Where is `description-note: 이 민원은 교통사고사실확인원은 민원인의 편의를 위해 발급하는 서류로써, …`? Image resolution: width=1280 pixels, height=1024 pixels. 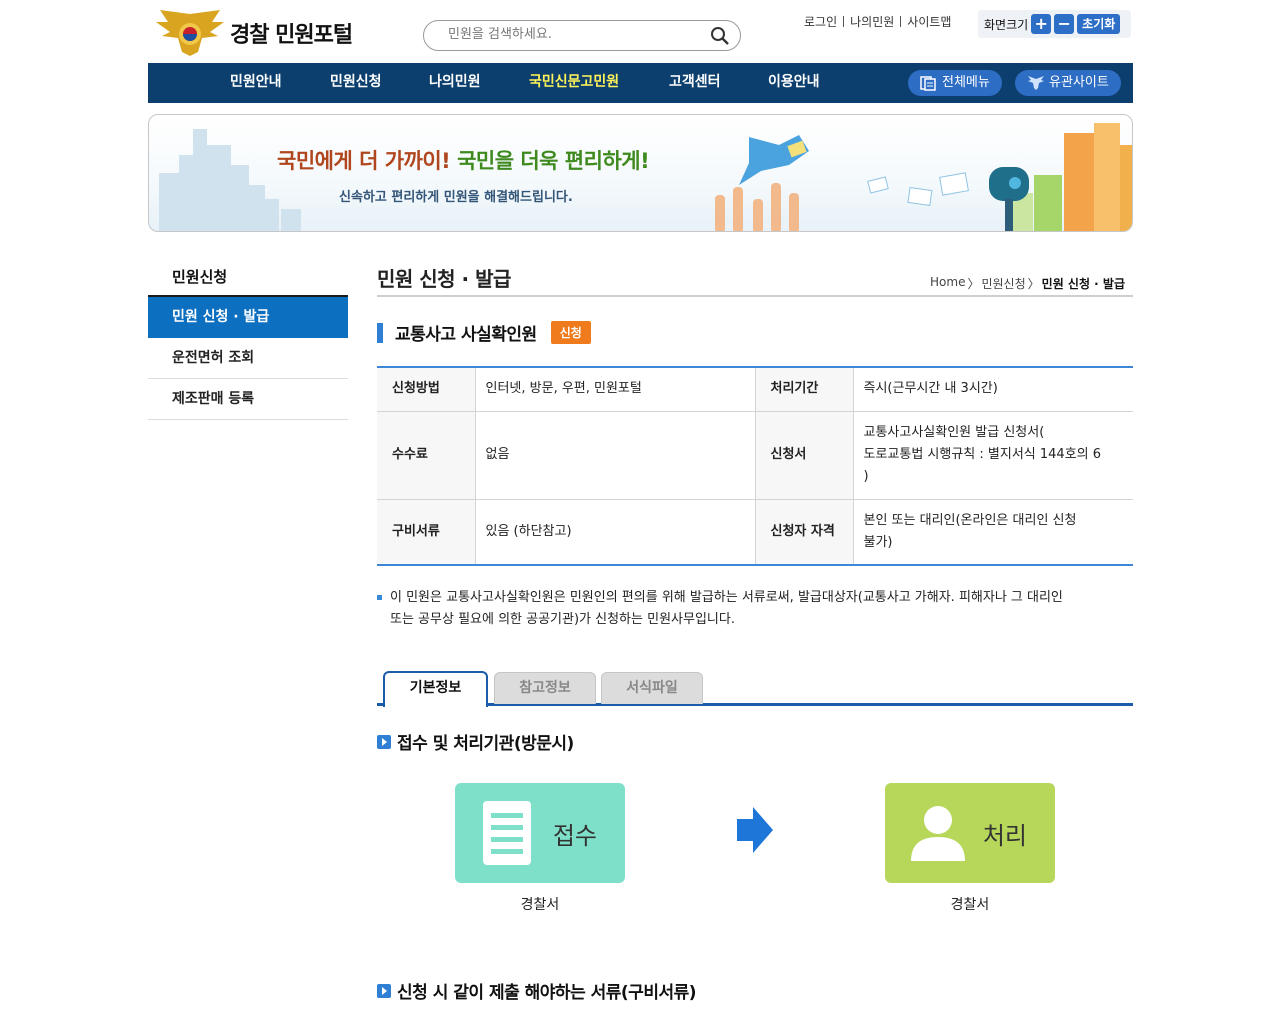
description-note: 이 민원은 교통사고사실확인원은 민원인의 편의를 위해 발급하는 서류로써, … is located at coordinates (755, 609).